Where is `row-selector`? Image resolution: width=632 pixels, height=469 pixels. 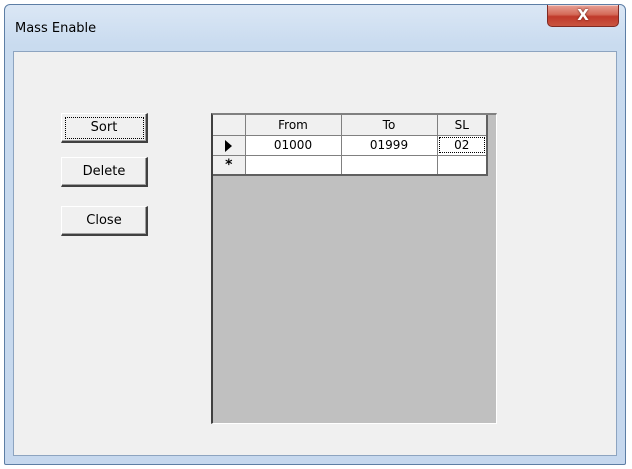 row-selector is located at coordinates (229, 145).